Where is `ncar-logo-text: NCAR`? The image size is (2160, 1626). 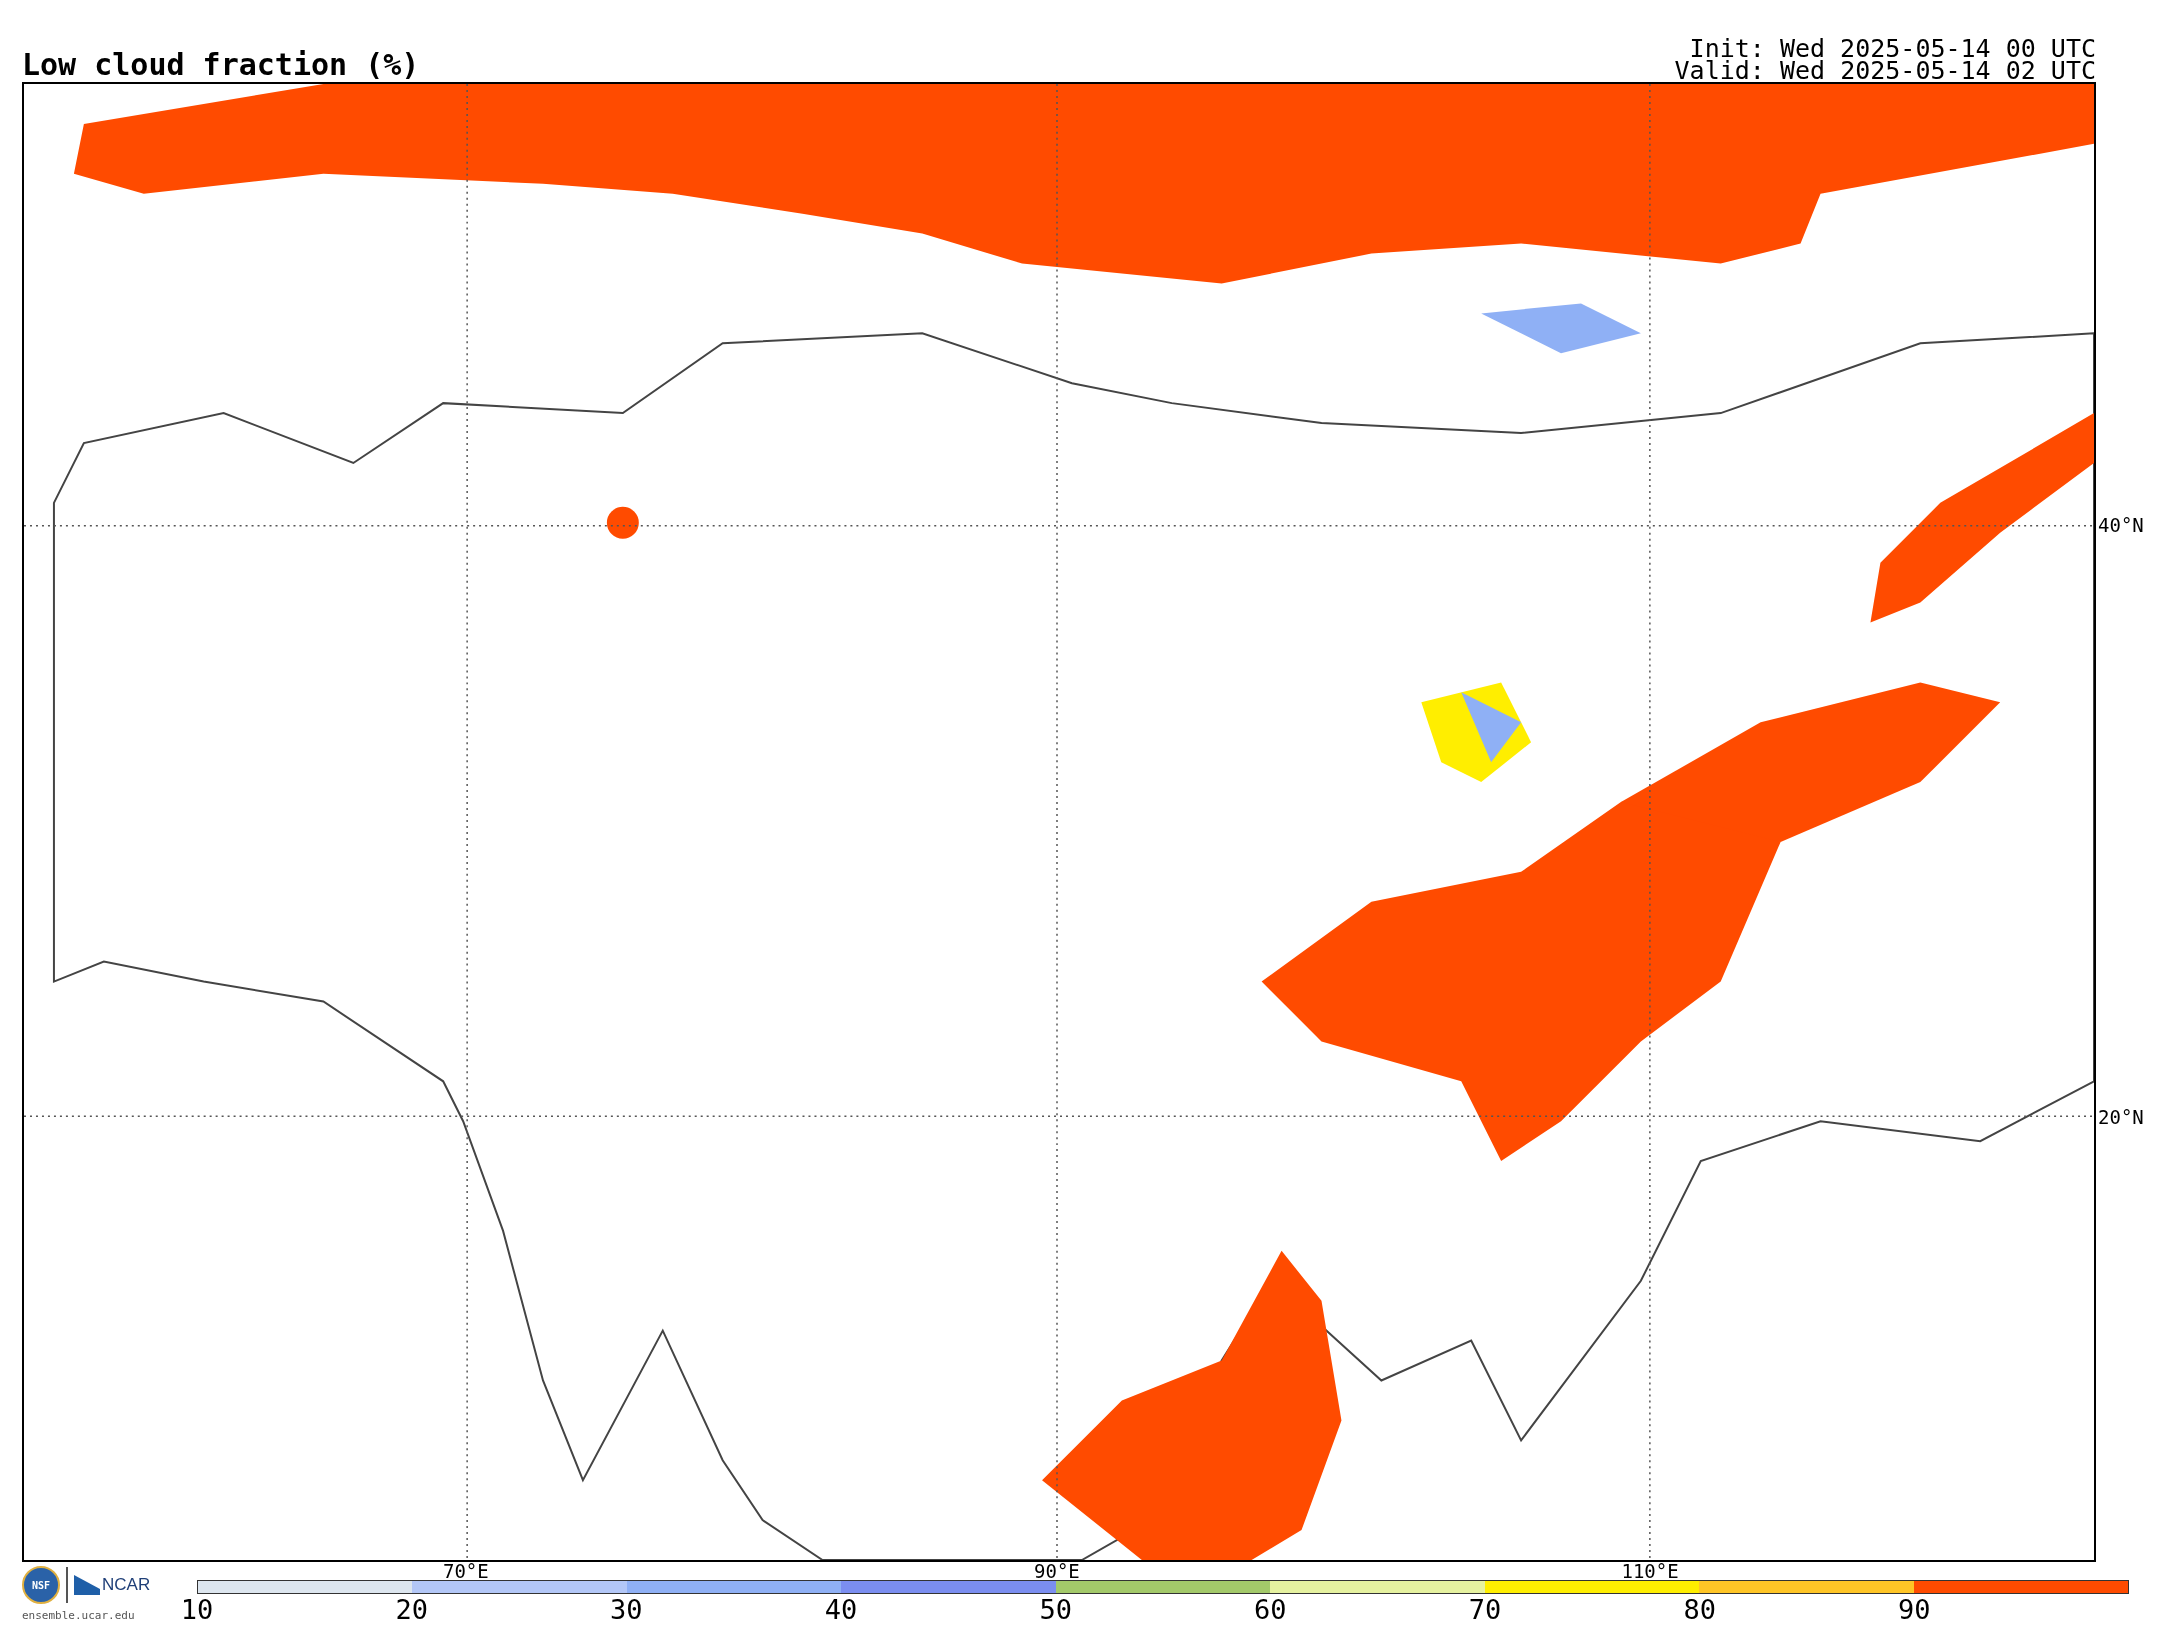 ncar-logo-text: NCAR is located at coordinates (126, 1585).